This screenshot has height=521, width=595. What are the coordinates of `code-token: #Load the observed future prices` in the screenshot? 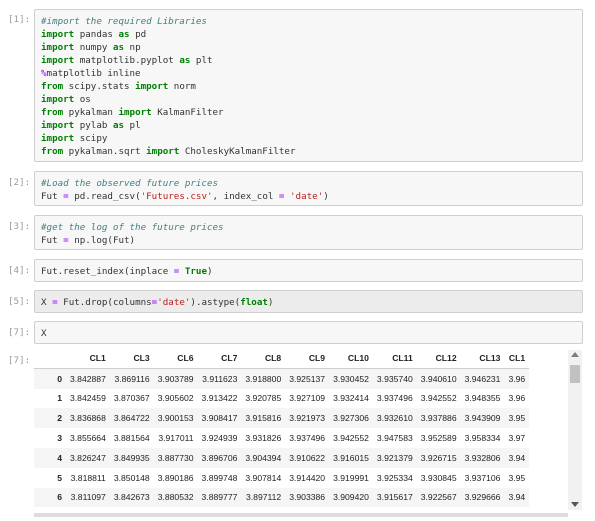 It's located at (130, 183).